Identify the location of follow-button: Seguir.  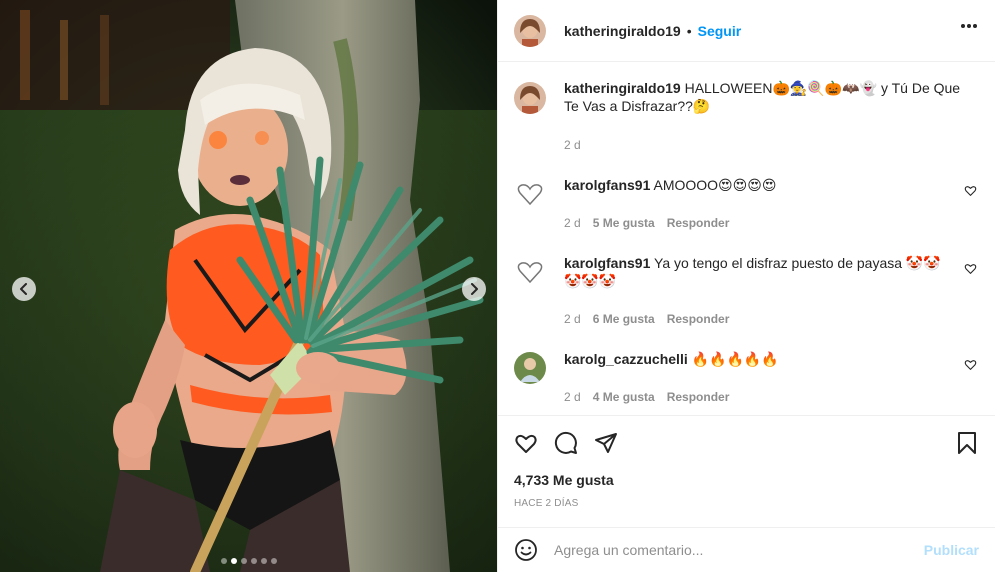
(720, 31).